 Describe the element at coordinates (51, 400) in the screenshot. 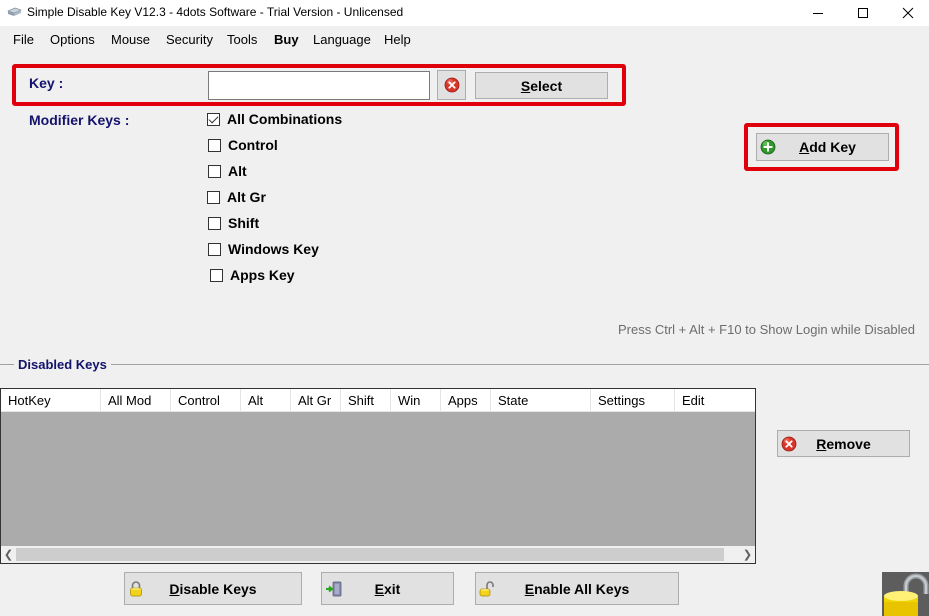

I see `column-hotkey: HotKey` at that location.